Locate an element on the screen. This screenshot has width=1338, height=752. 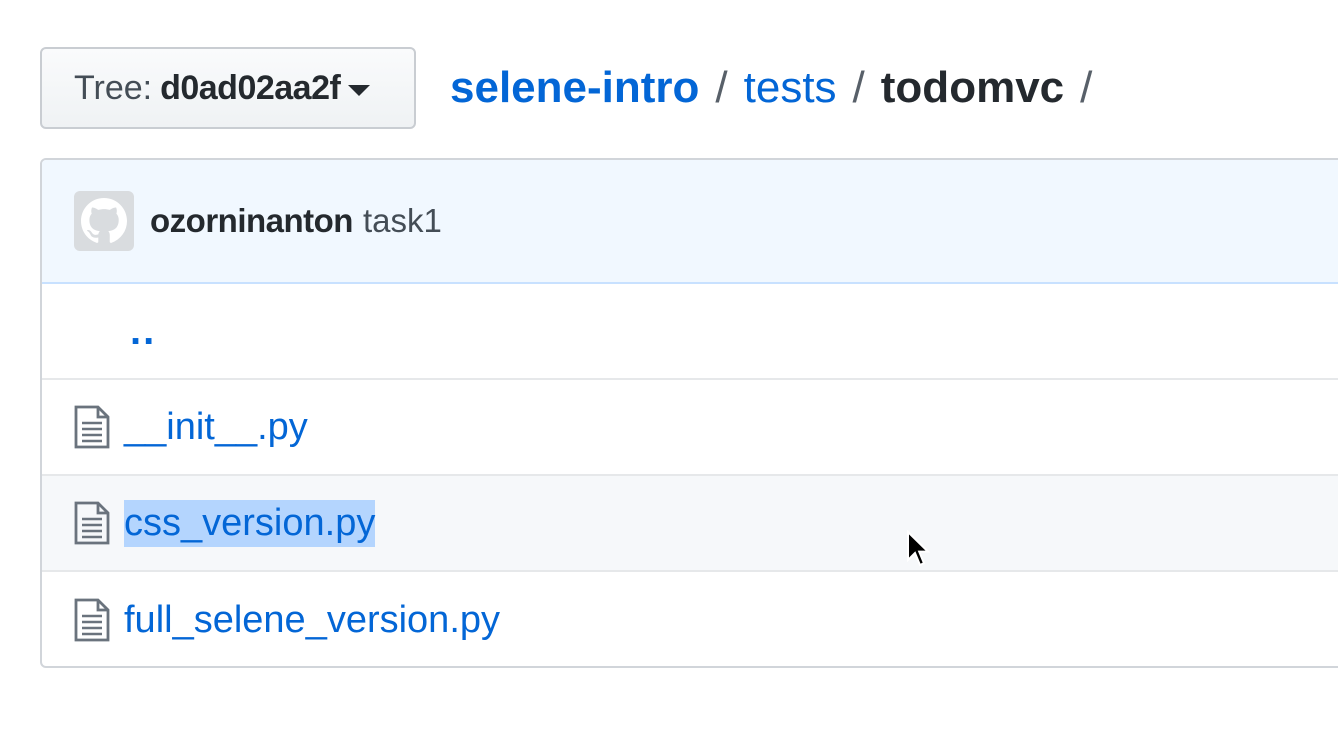
breadcrumb-current-folder: todomvc is located at coordinates (972, 87).